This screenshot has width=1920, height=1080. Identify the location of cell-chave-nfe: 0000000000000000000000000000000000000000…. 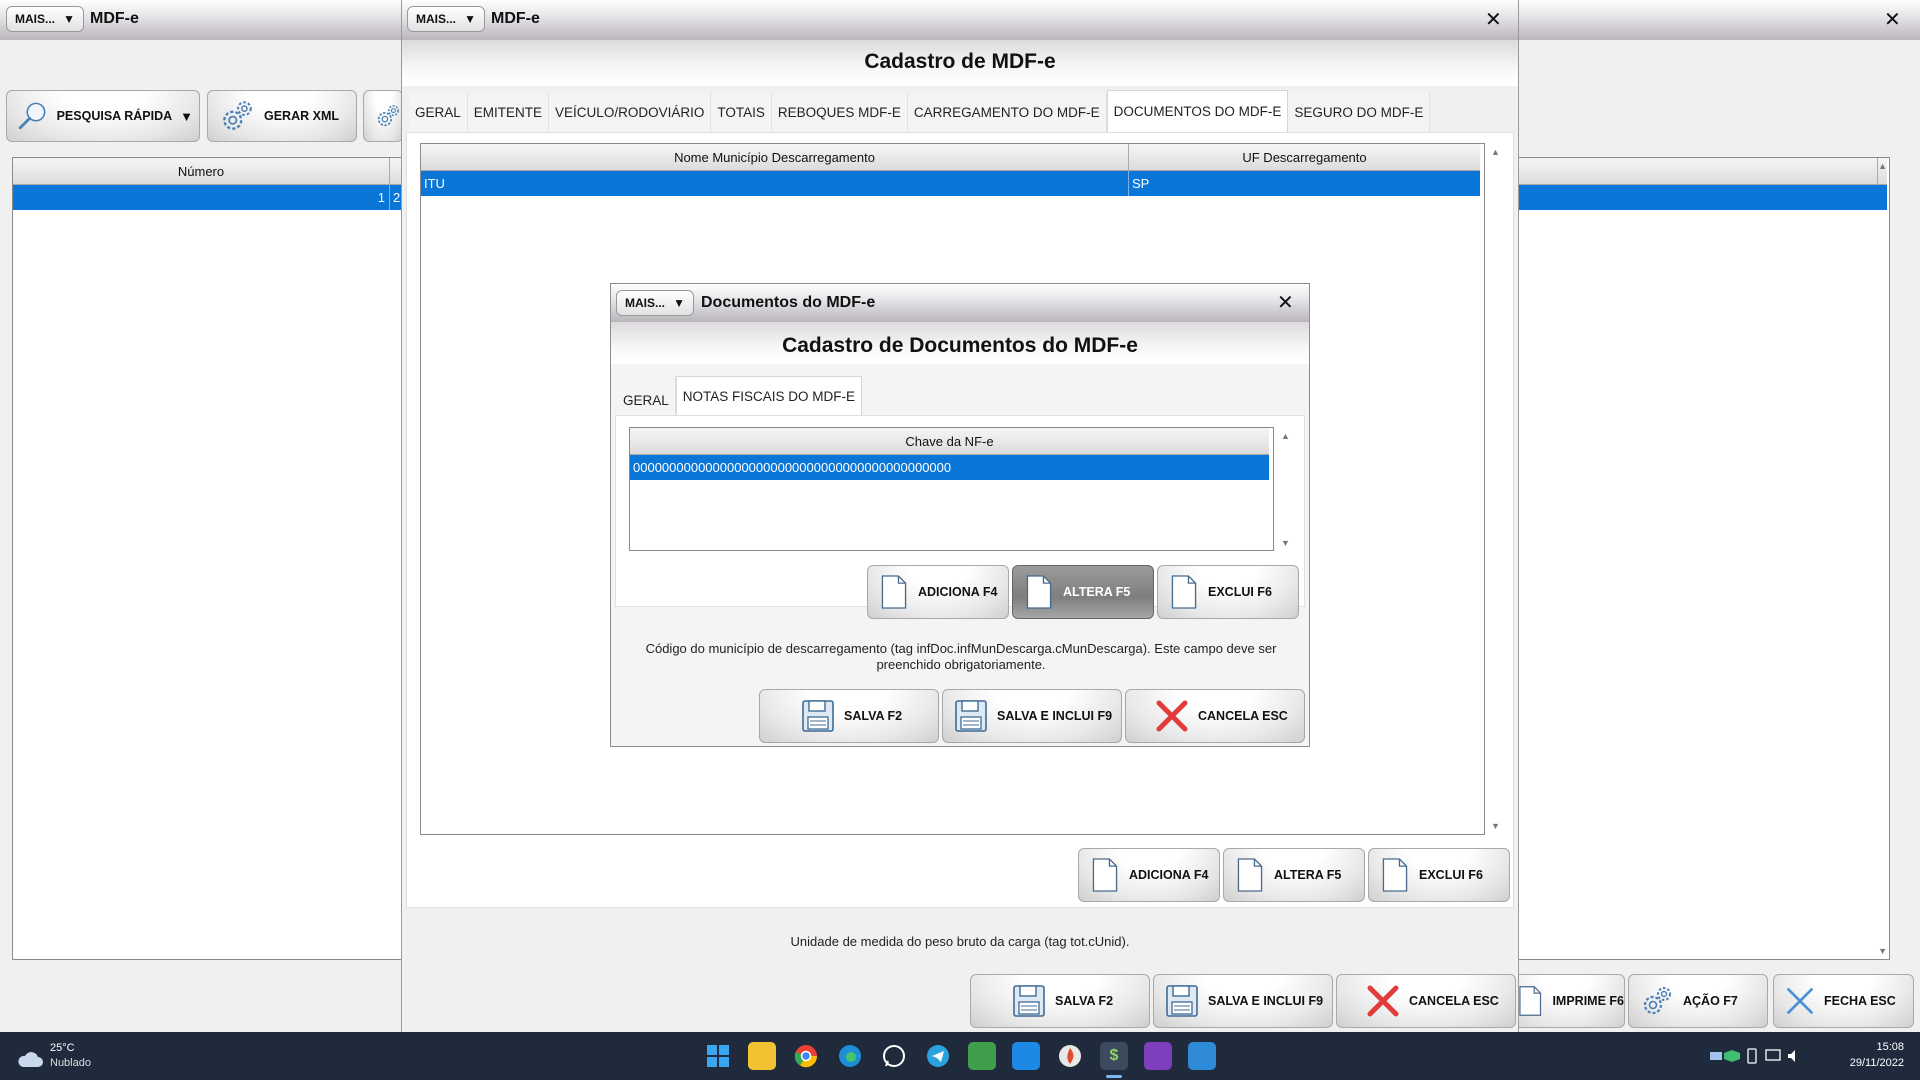
(792, 467).